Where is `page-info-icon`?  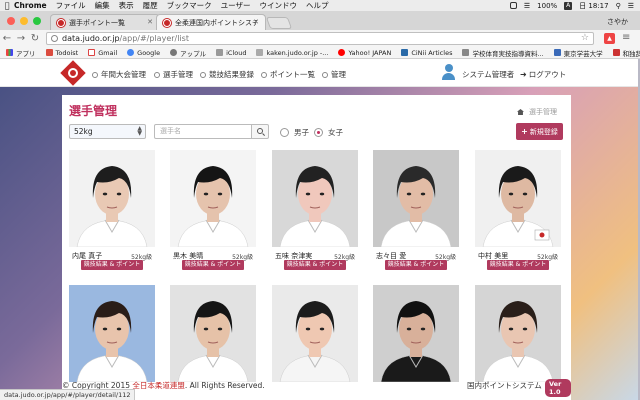 page-info-icon is located at coordinates (54, 38).